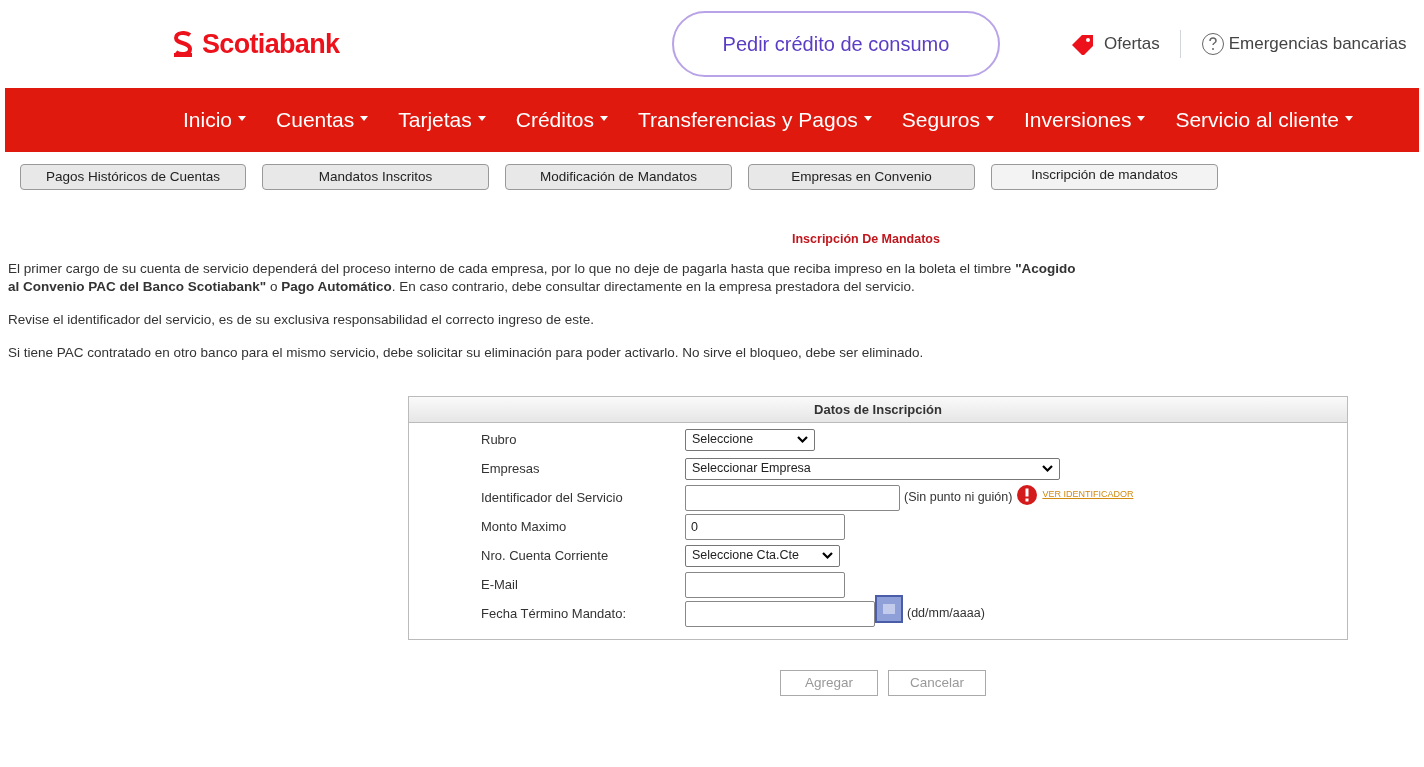 This screenshot has height=767, width=1424. Describe the element at coordinates (762, 555) in the screenshot. I see `select-field: Seleccione Cta.Cte` at that location.